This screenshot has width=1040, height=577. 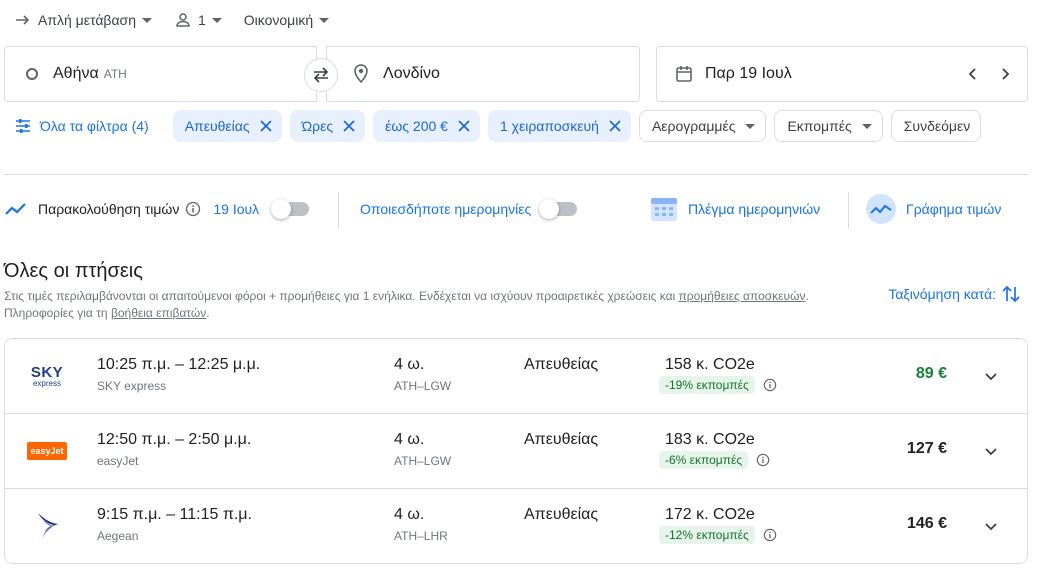 I want to click on trip-type-select: Απλή μετάβαση, so click(x=83, y=20).